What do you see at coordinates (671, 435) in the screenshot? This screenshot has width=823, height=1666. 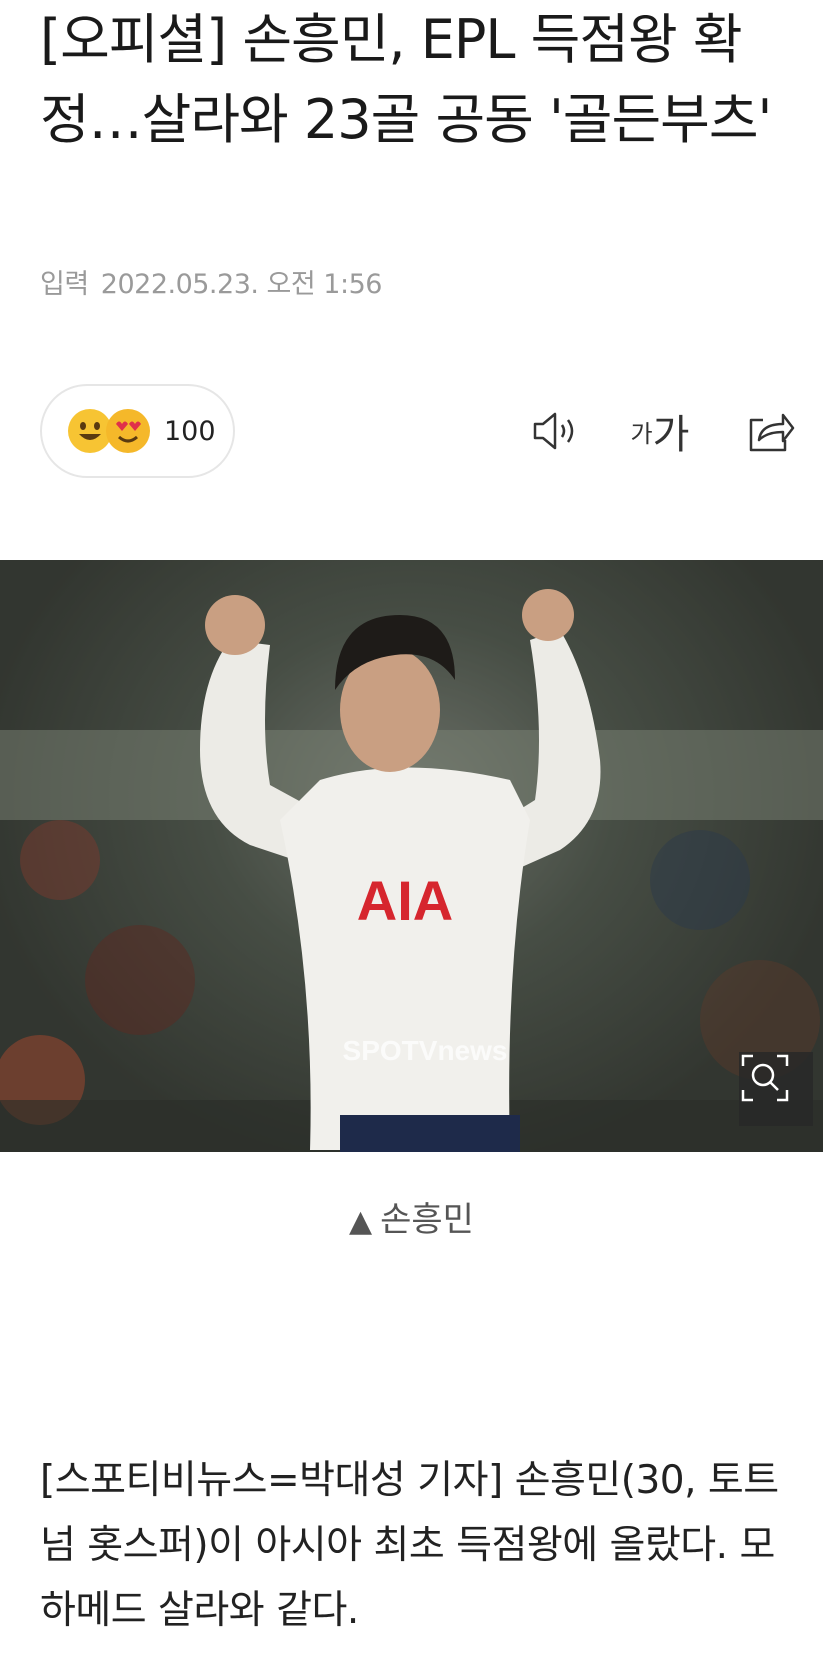 I see `font-size-large-label: 가` at bounding box center [671, 435].